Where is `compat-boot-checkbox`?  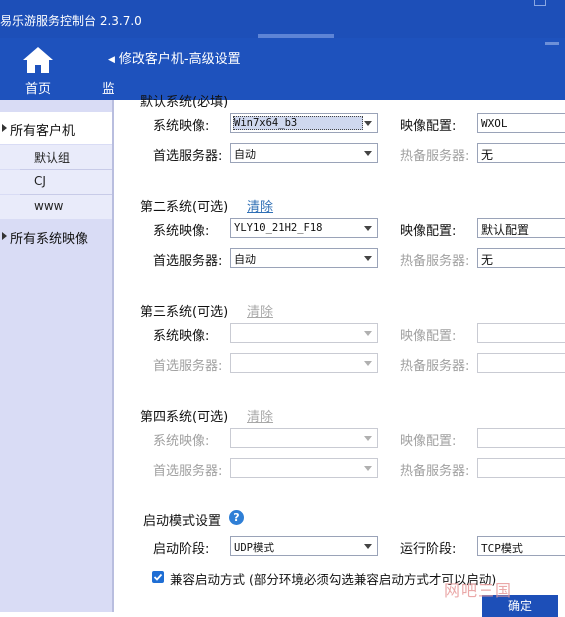
compat-boot-checkbox is located at coordinates (158, 577).